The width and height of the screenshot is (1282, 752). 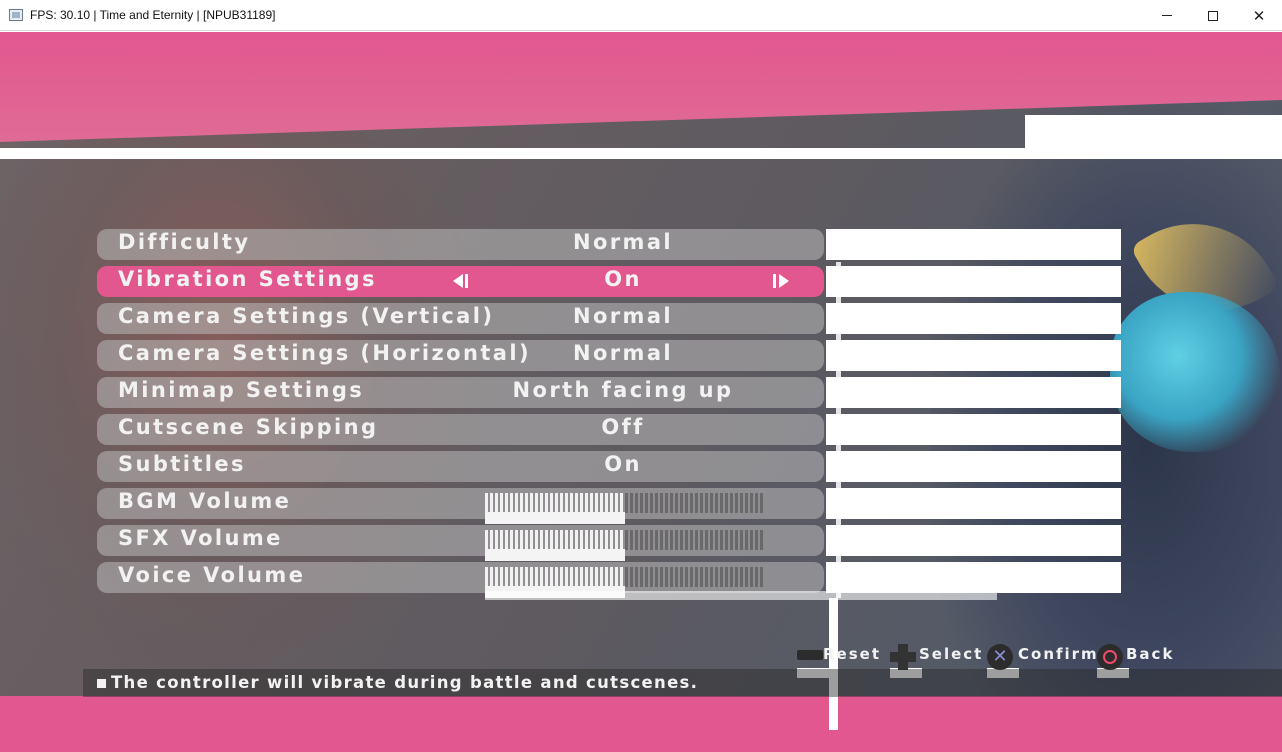 I want to click on app-icon, so click(x=16, y=15).